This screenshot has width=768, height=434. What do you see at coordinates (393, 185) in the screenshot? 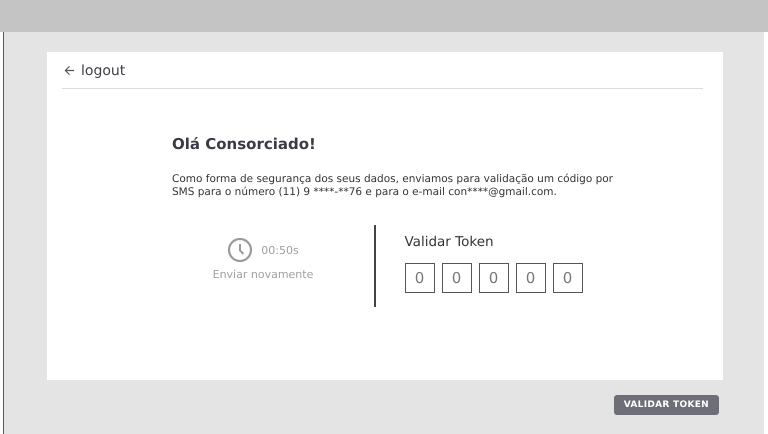
I see `message-text: Como forma de segurança dos seus dados, enviamos para validação um código por SMS para o número (11) 9 ****-**76 e para o e-mail con****@gmail.com.` at bounding box center [393, 185].